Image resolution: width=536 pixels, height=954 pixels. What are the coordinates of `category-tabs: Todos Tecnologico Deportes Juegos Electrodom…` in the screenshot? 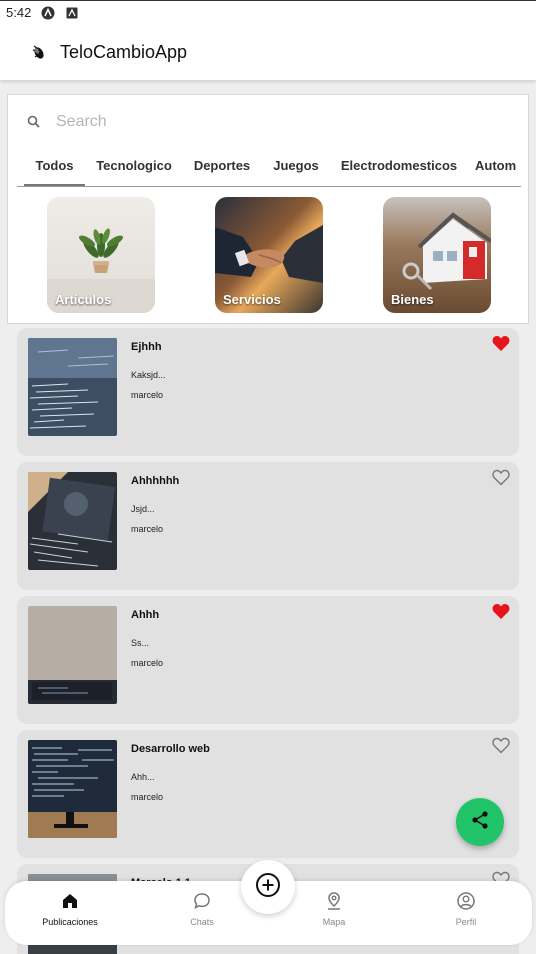 It's located at (269, 171).